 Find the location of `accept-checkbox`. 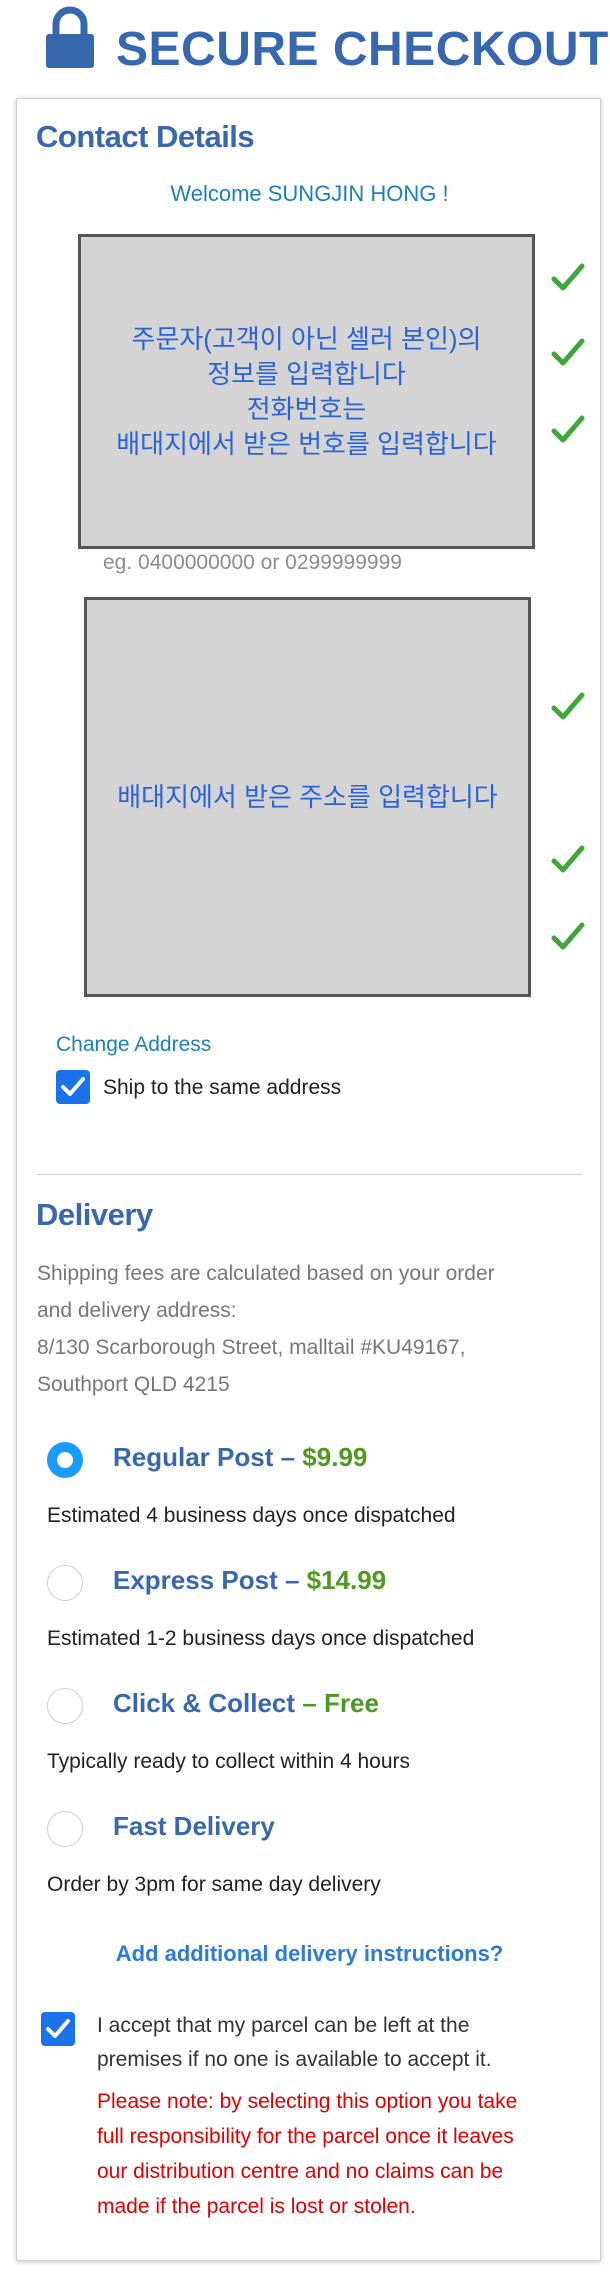

accept-checkbox is located at coordinates (58, 2029).